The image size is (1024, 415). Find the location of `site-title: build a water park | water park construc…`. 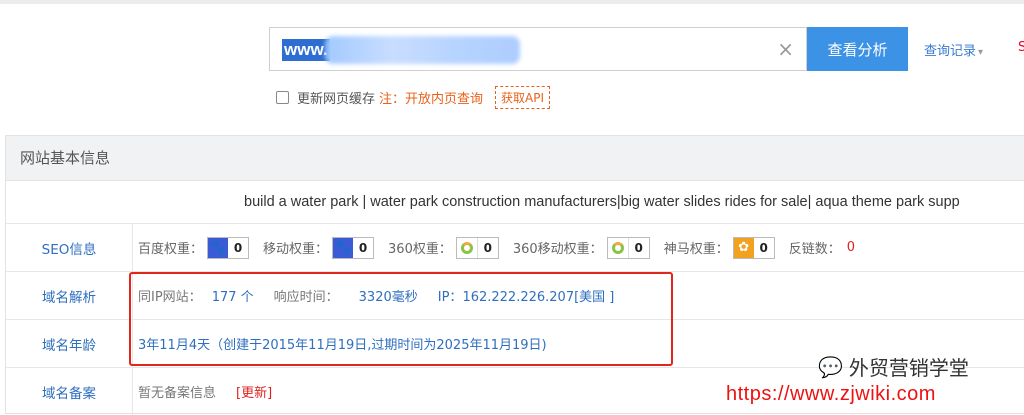

site-title: build a water park | water park construc… is located at coordinates (515, 202).